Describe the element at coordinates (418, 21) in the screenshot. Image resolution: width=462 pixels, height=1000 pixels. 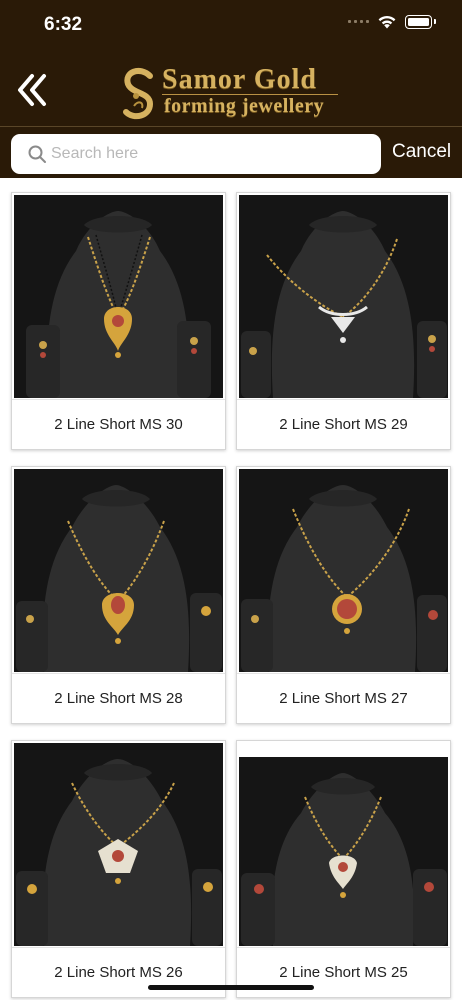
I see `battery-icon` at that location.